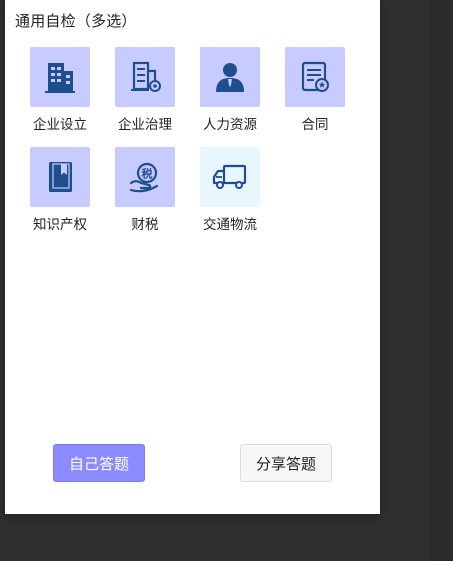 This screenshot has height=561, width=453. I want to click on category-item-intellectual-property: 知识产权, so click(47, 192).